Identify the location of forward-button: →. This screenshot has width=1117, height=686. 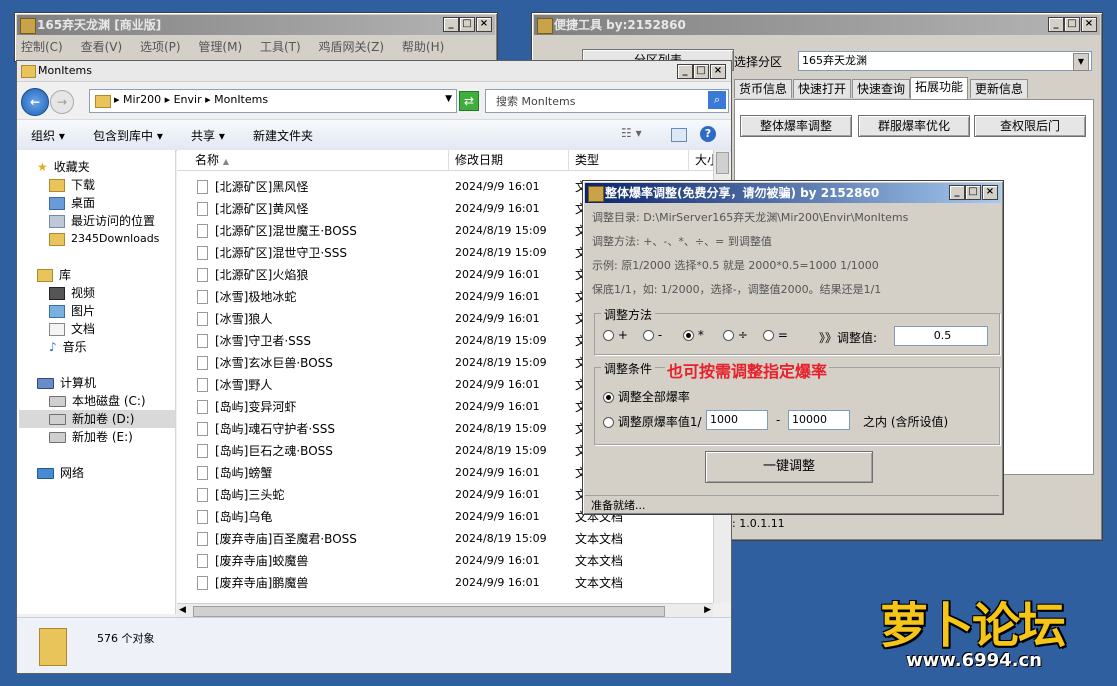
(62, 102).